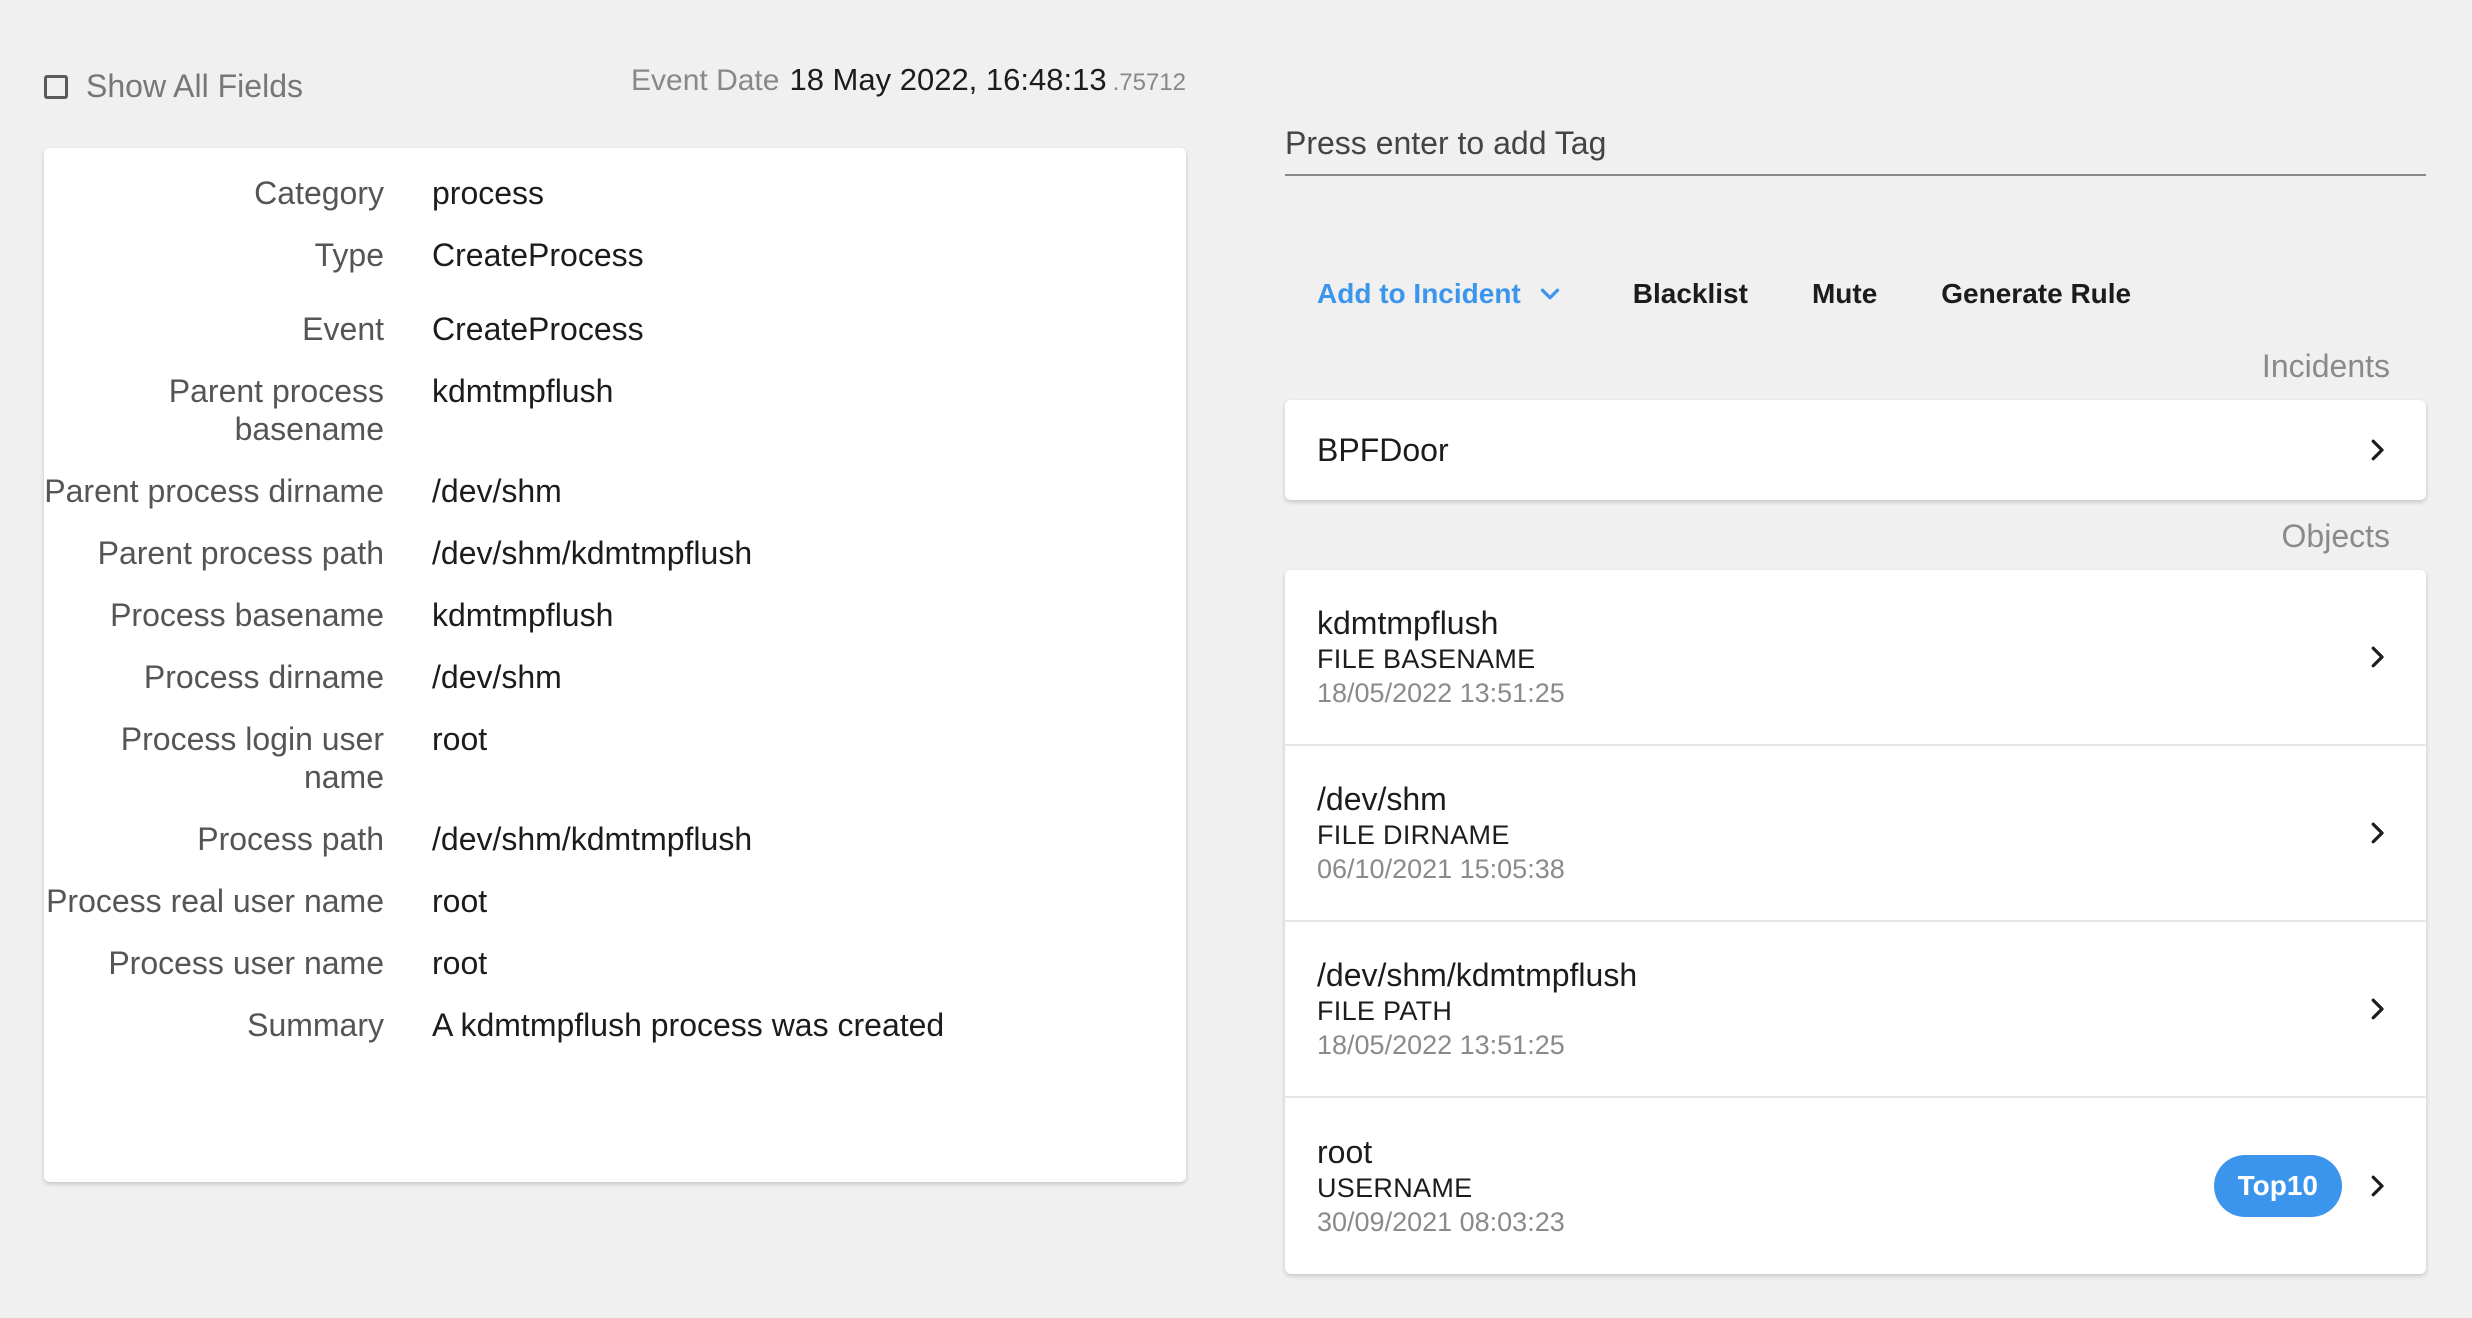 The height and width of the screenshot is (1318, 2472). I want to click on field-key: Parent process dirname, so click(214, 491).